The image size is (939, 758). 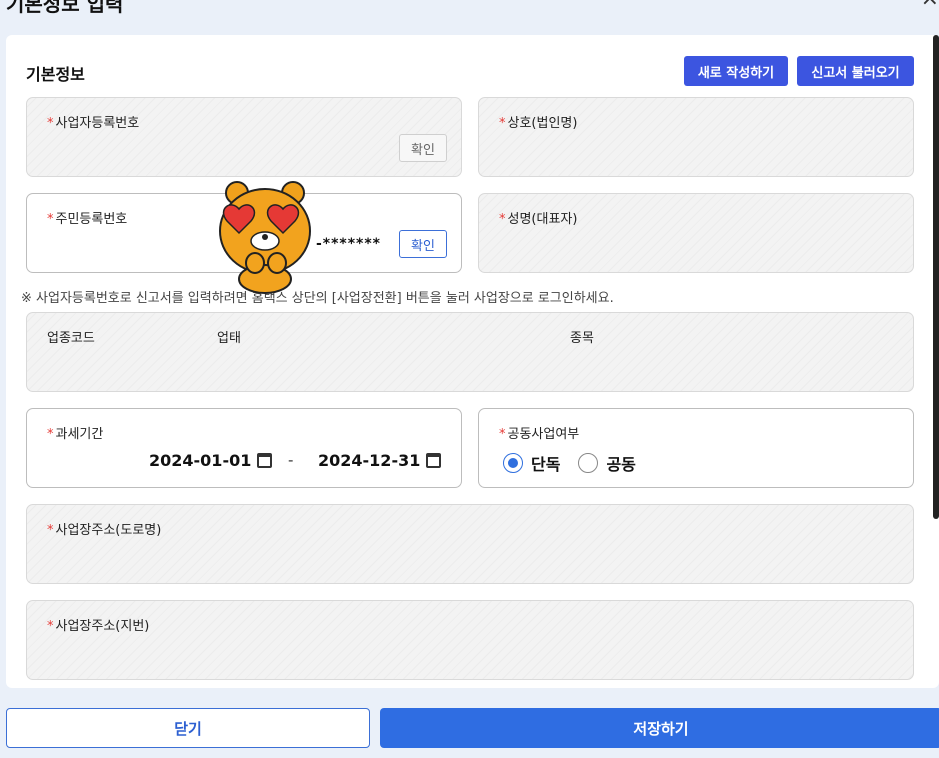 What do you see at coordinates (348, 244) in the screenshot?
I see `resident-number-masked: -*******` at bounding box center [348, 244].